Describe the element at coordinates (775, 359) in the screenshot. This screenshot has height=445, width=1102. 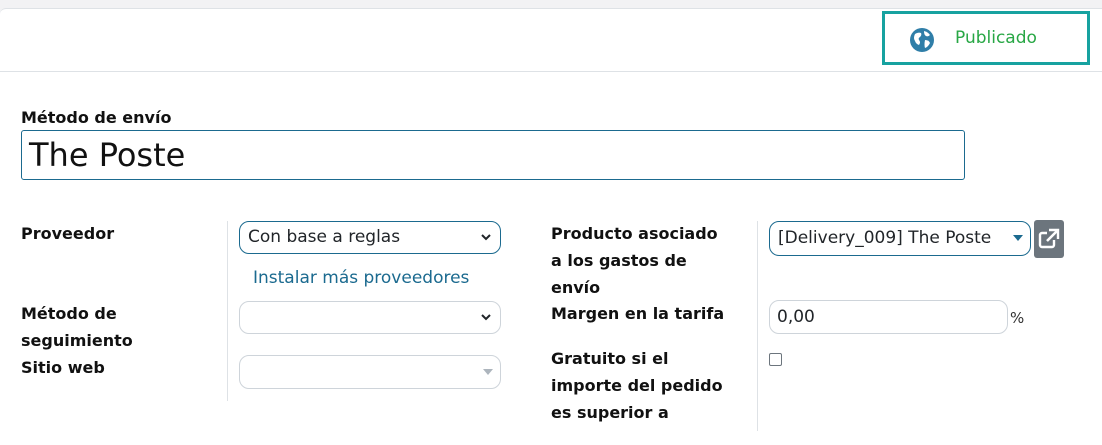
I see `free-over-checkbox` at that location.